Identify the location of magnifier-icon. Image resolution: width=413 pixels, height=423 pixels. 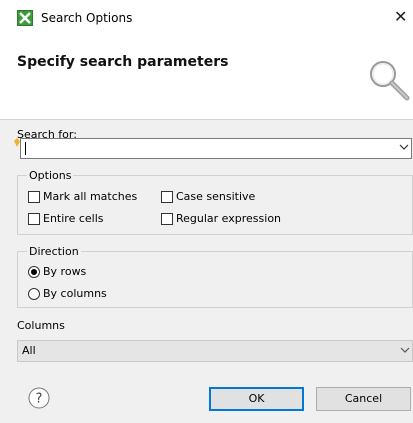
(390, 81).